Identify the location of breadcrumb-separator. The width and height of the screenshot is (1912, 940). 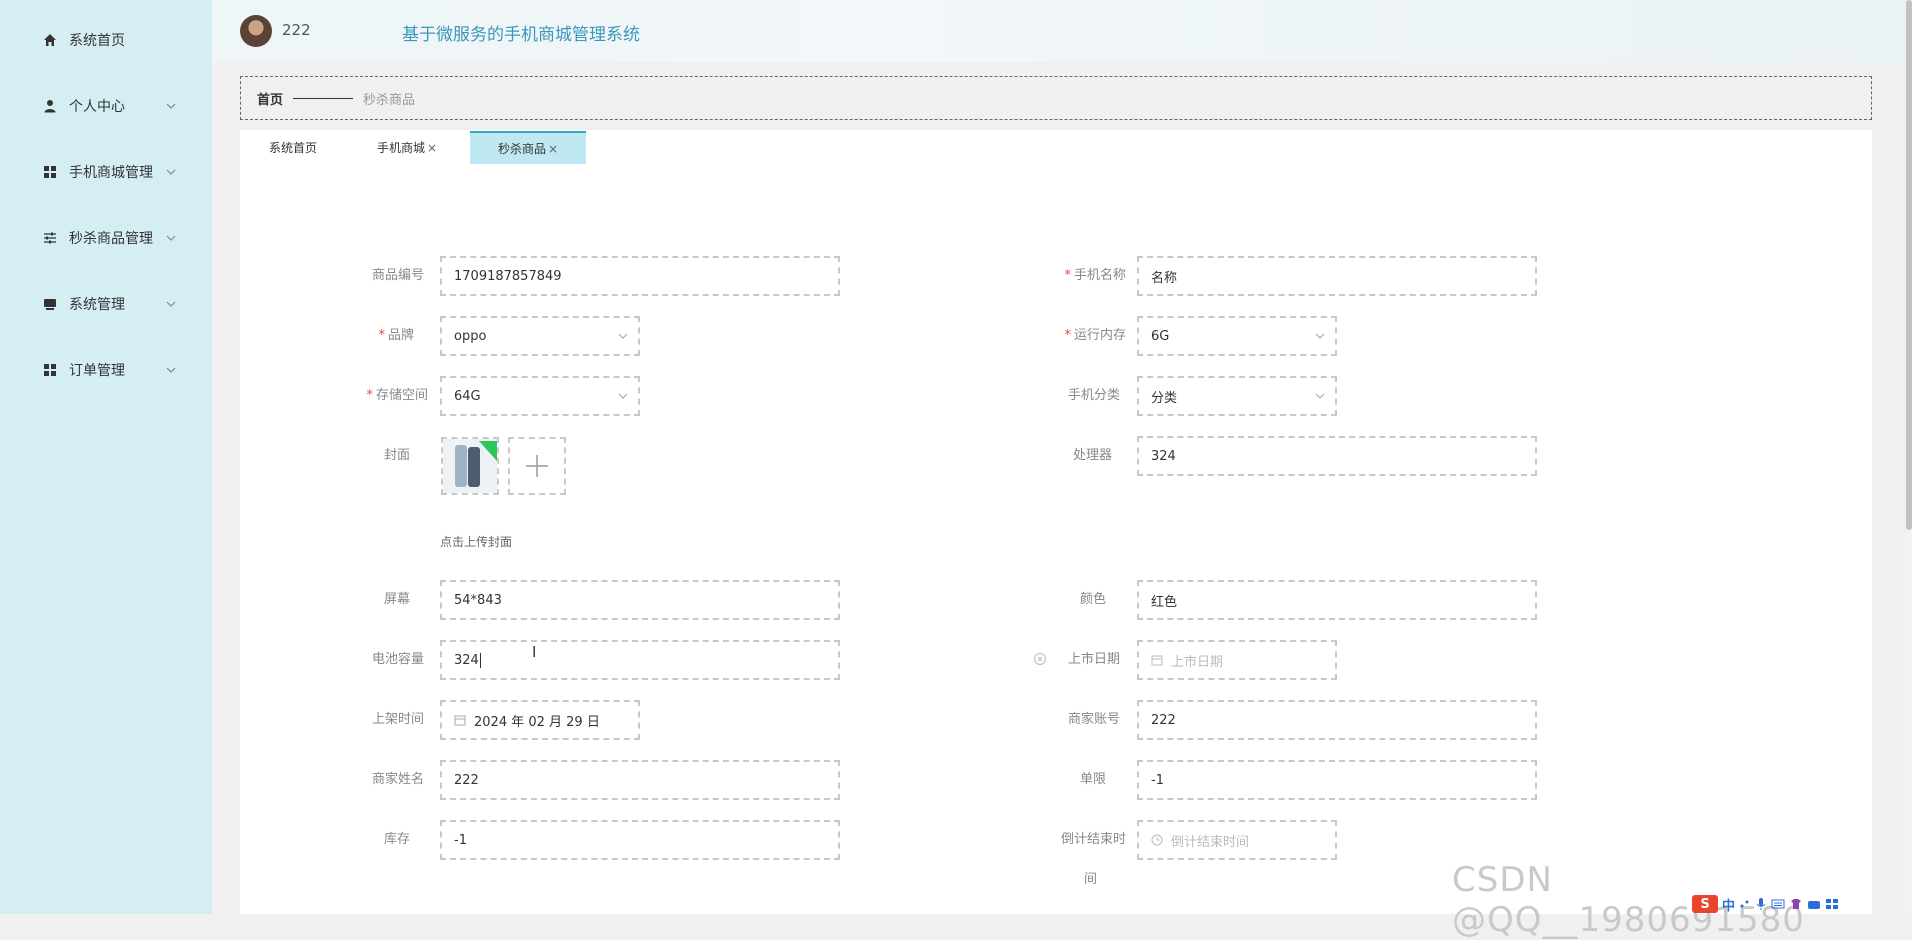
(323, 98).